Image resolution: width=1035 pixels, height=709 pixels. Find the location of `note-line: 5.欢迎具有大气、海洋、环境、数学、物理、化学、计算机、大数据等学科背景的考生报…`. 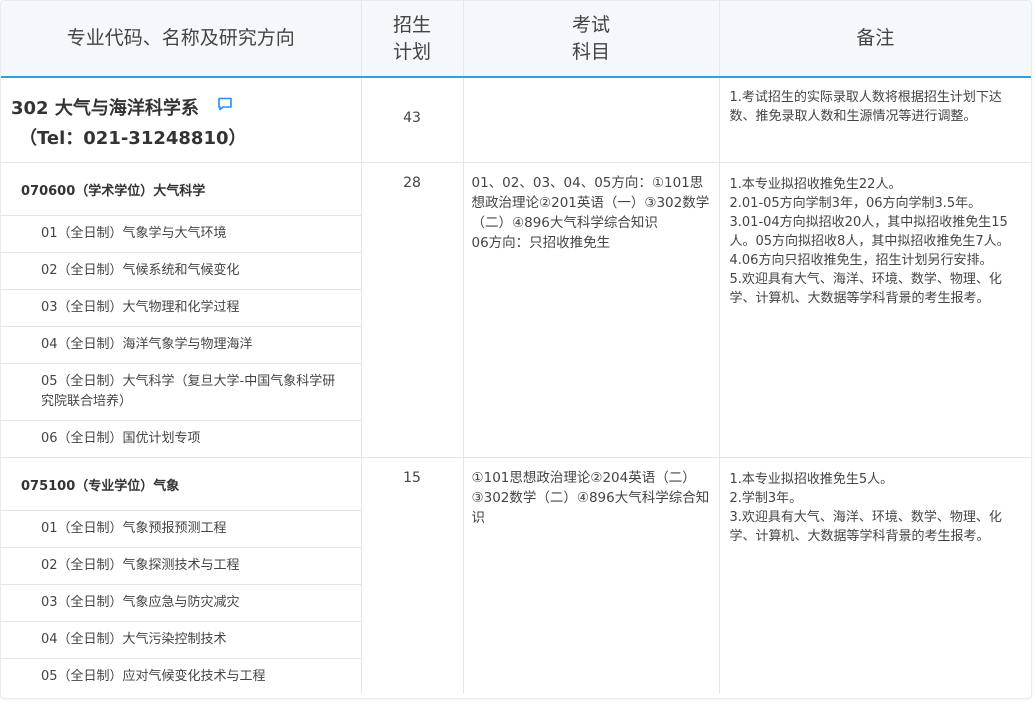

note-line: 5.欢迎具有大气、海洋、环境、数学、物理、化学、计算机、大数据等学科背景的考生报… is located at coordinates (865, 289).